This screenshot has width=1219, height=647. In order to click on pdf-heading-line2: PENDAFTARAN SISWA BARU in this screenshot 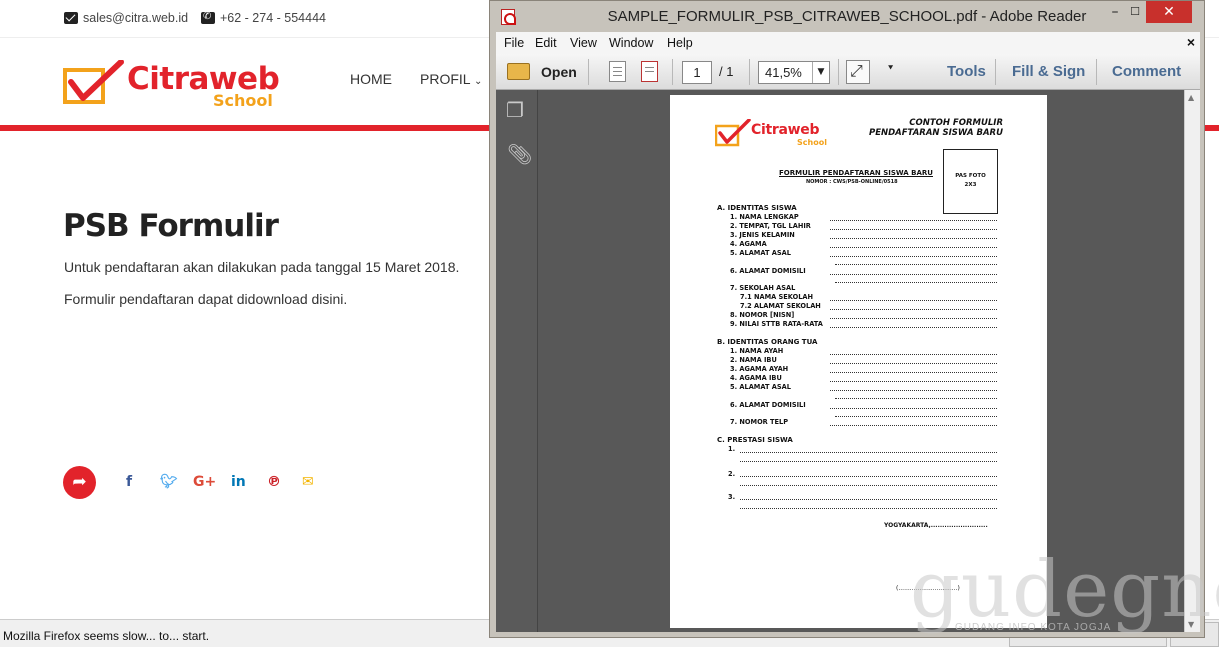, I will do `click(935, 133)`.